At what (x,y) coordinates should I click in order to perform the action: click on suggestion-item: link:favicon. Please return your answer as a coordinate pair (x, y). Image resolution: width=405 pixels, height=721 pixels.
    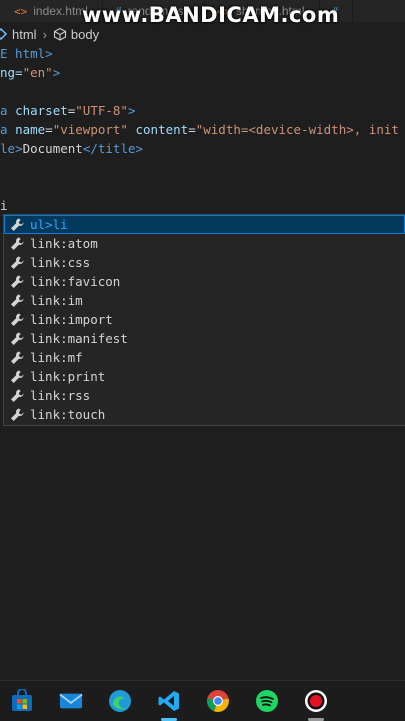
    Looking at the image, I should click on (204, 281).